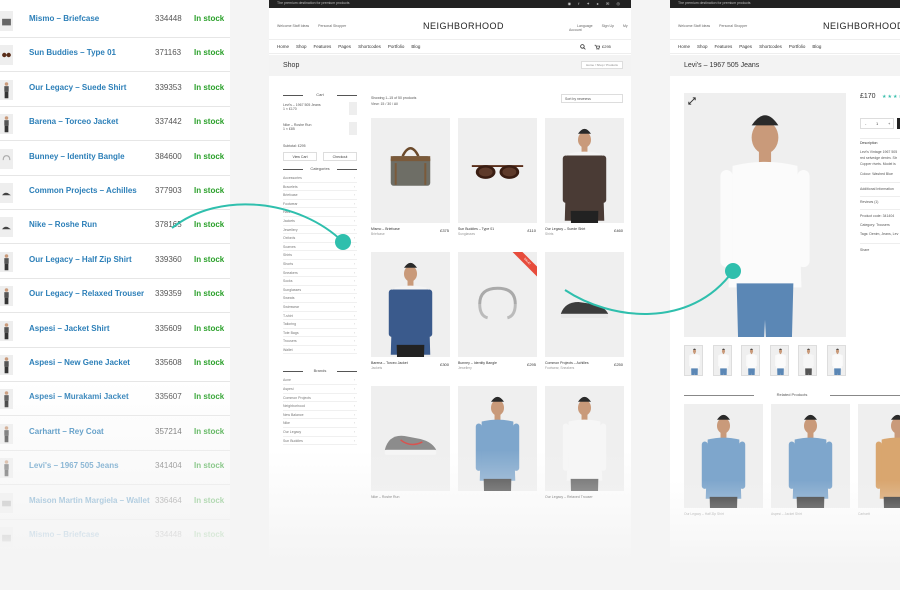  What do you see at coordinates (497, 234) in the screenshot?
I see `product-card-category: Sunglasses` at bounding box center [497, 234].